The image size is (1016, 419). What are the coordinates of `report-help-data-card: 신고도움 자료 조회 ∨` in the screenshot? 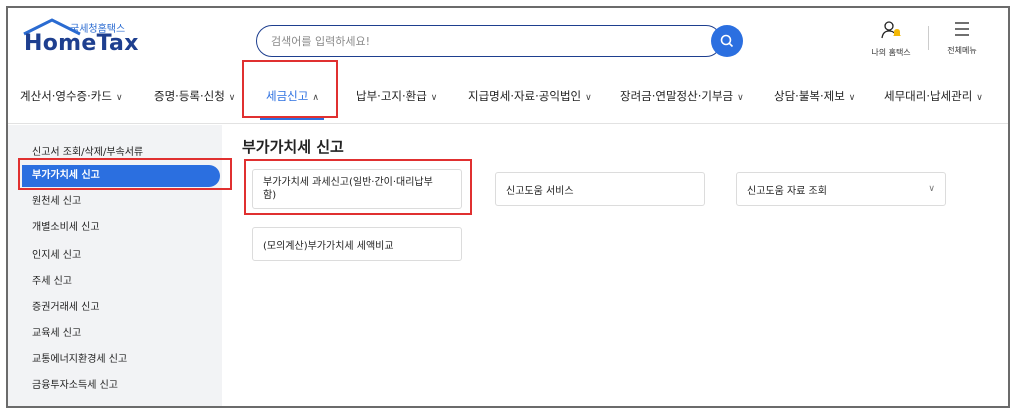 It's located at (841, 189).